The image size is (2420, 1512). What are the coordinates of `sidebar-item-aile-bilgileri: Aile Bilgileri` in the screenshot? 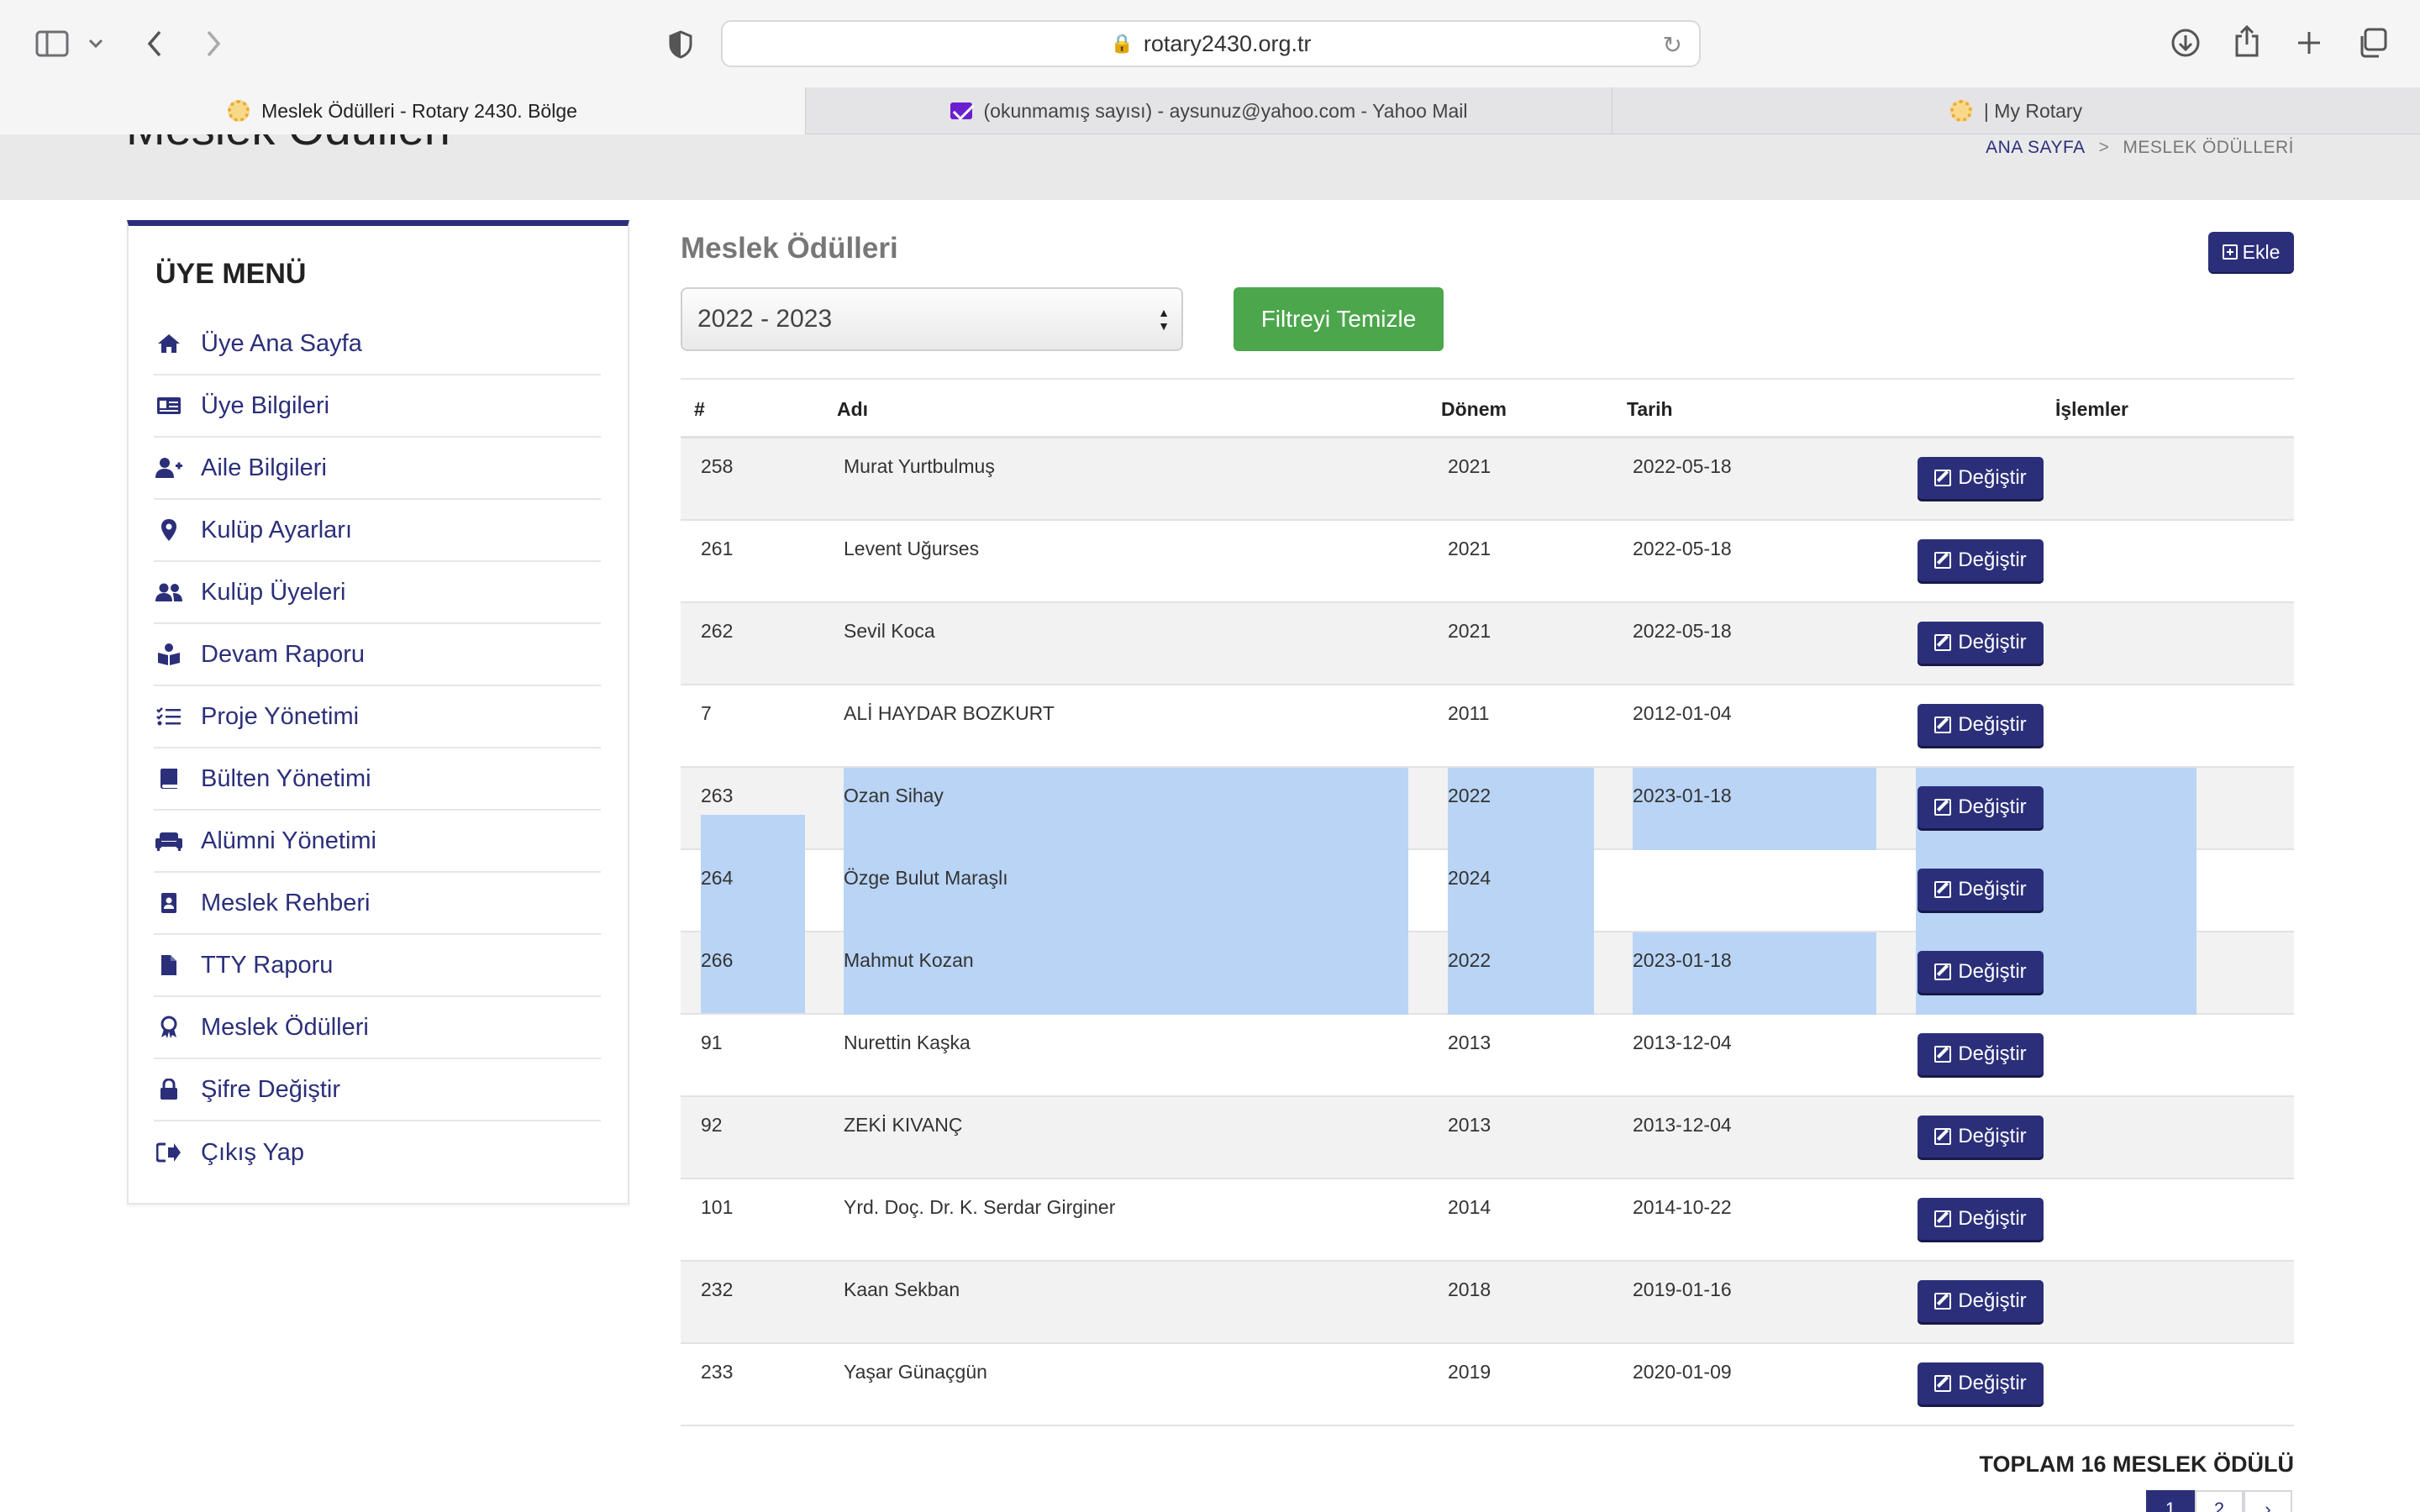 It's located at (377, 469).